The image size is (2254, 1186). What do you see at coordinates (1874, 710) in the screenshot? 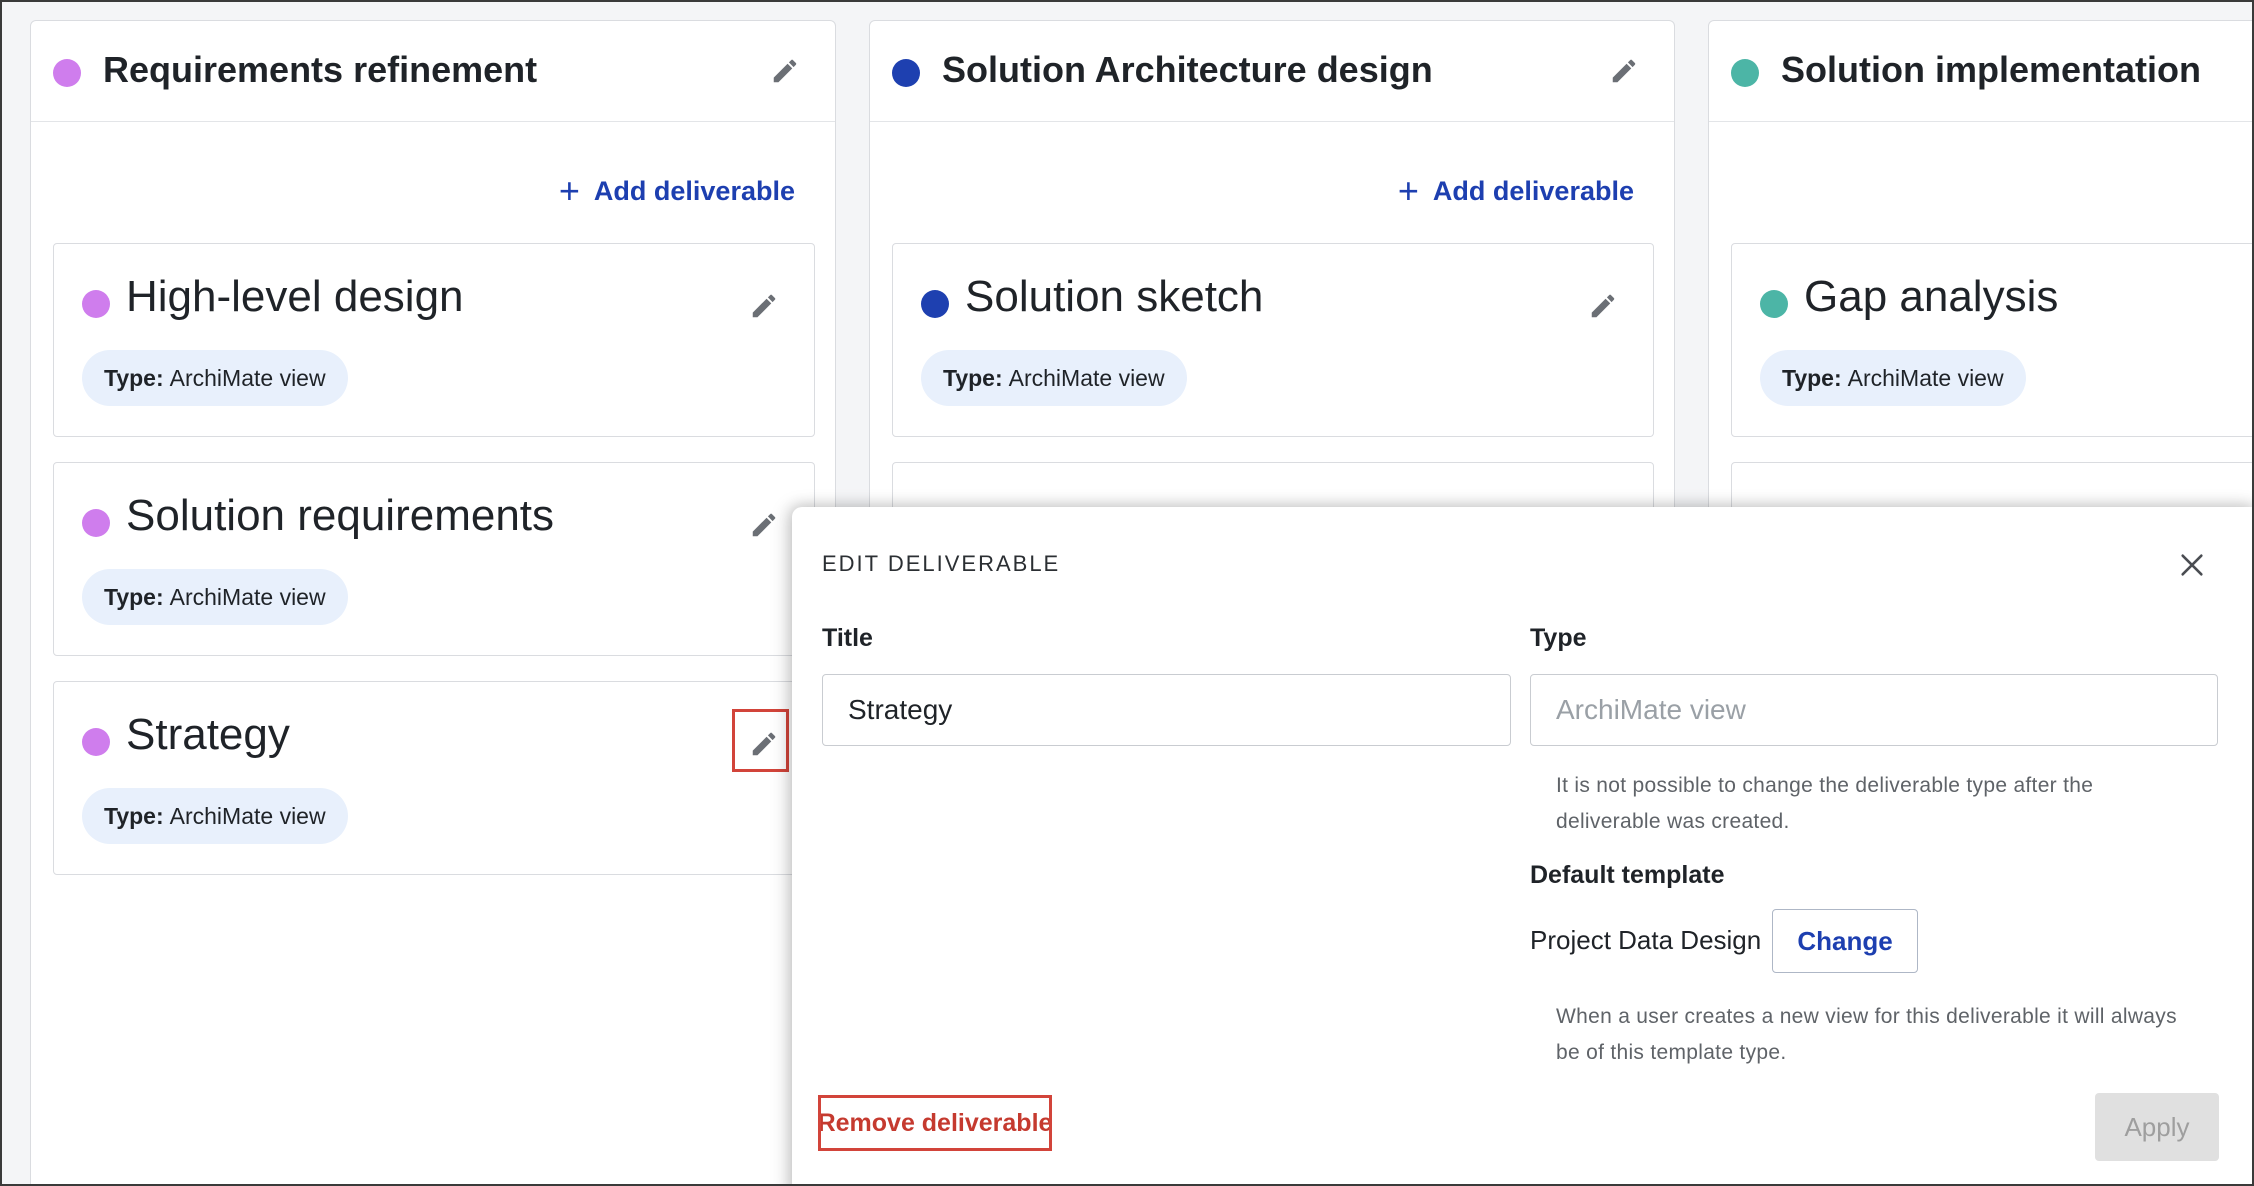
I see `type-input-disabled: ArchiMate view` at bounding box center [1874, 710].